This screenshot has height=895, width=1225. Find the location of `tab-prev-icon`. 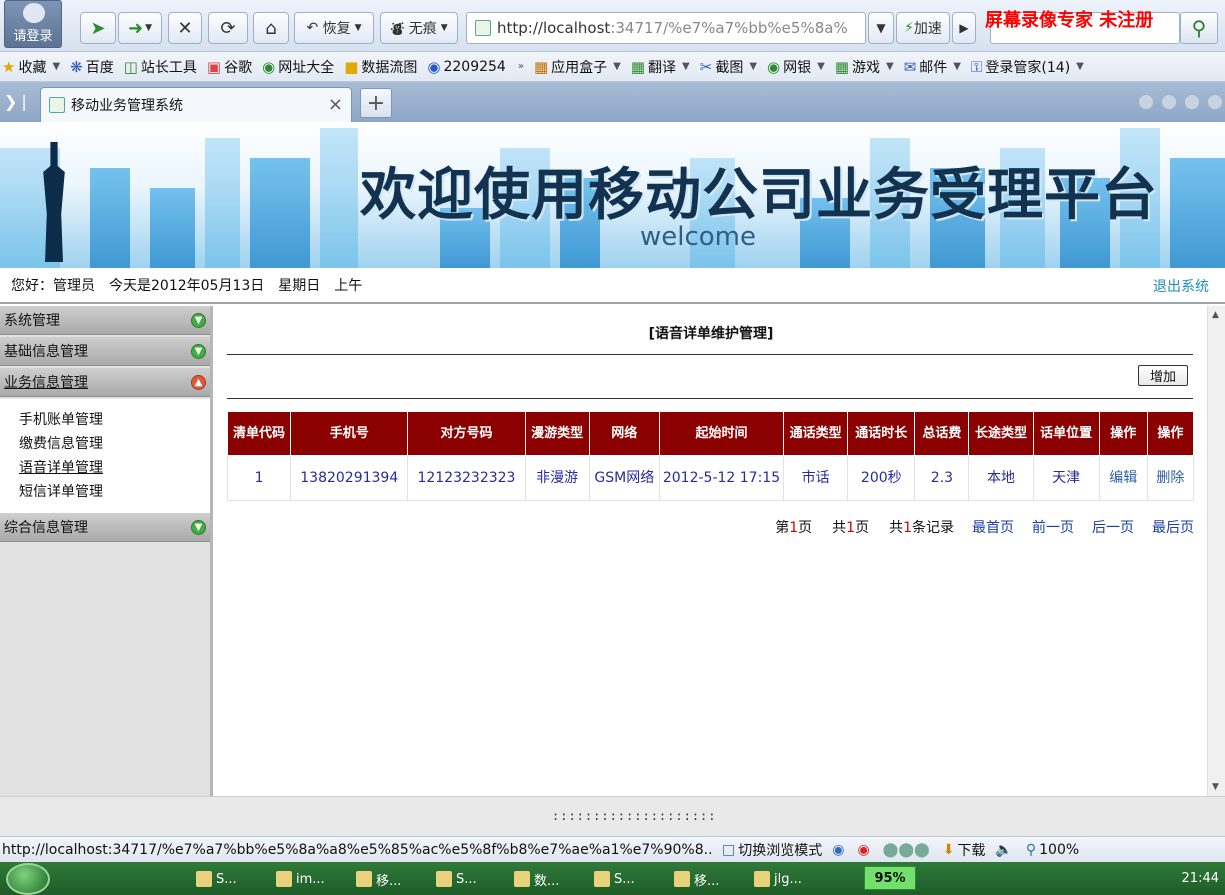

tab-prev-icon is located at coordinates (1146, 102).